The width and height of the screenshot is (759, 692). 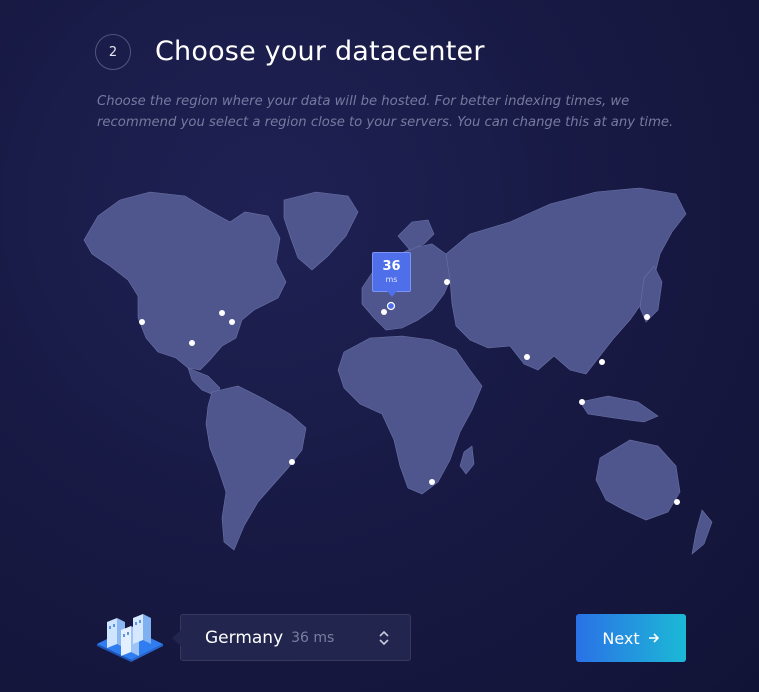 What do you see at coordinates (320, 51) in the screenshot?
I see `page-title: Choose your datacenter` at bounding box center [320, 51].